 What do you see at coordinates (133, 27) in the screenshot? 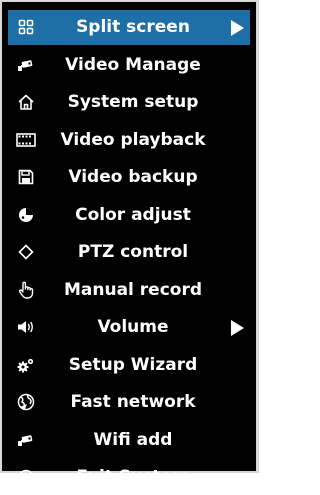
I see `menu-item-label: Split screen` at bounding box center [133, 27].